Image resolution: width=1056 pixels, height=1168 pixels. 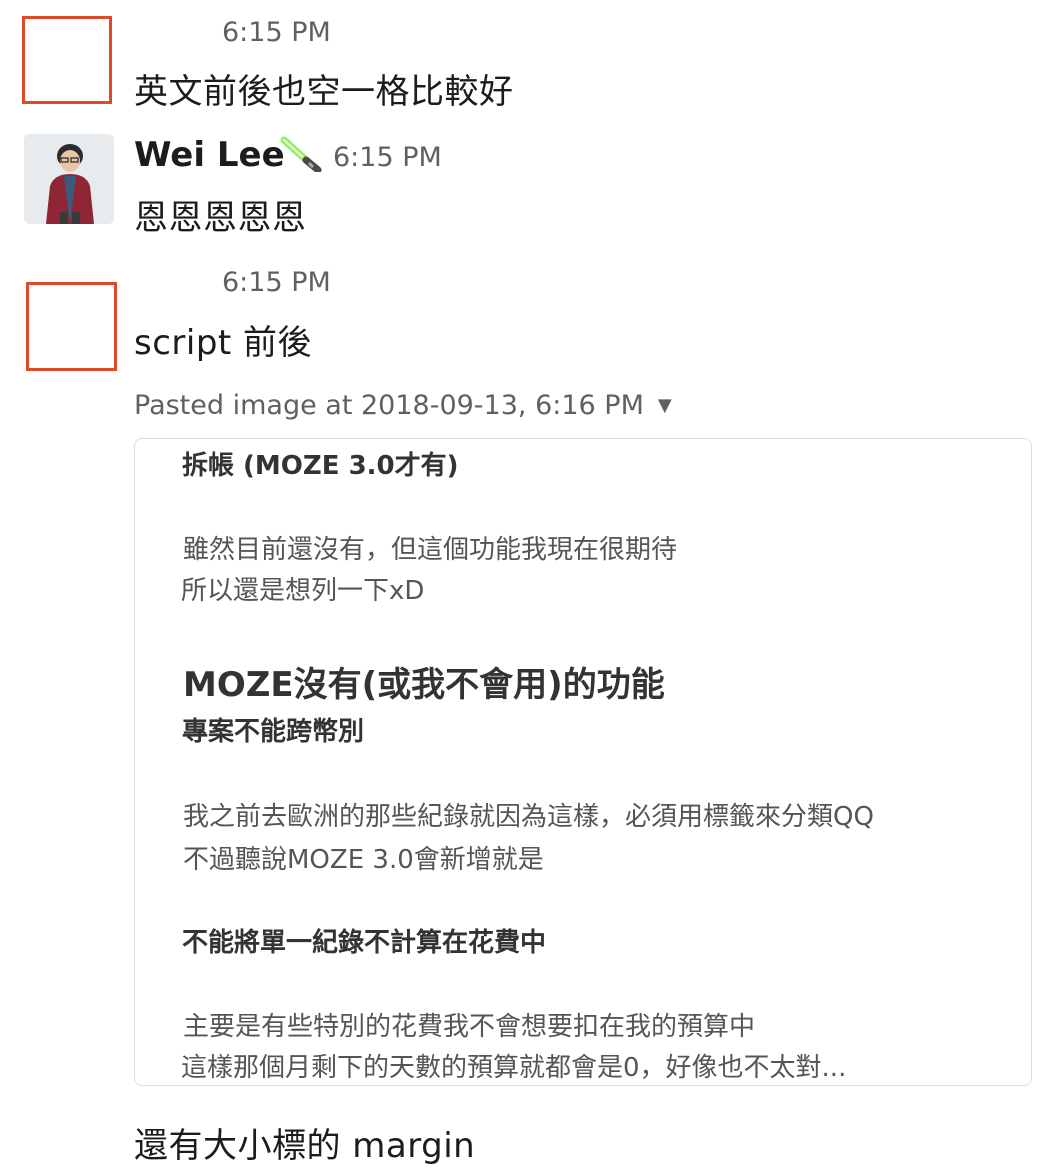 I want to click on message-author: Wei Lee, so click(x=209, y=155).